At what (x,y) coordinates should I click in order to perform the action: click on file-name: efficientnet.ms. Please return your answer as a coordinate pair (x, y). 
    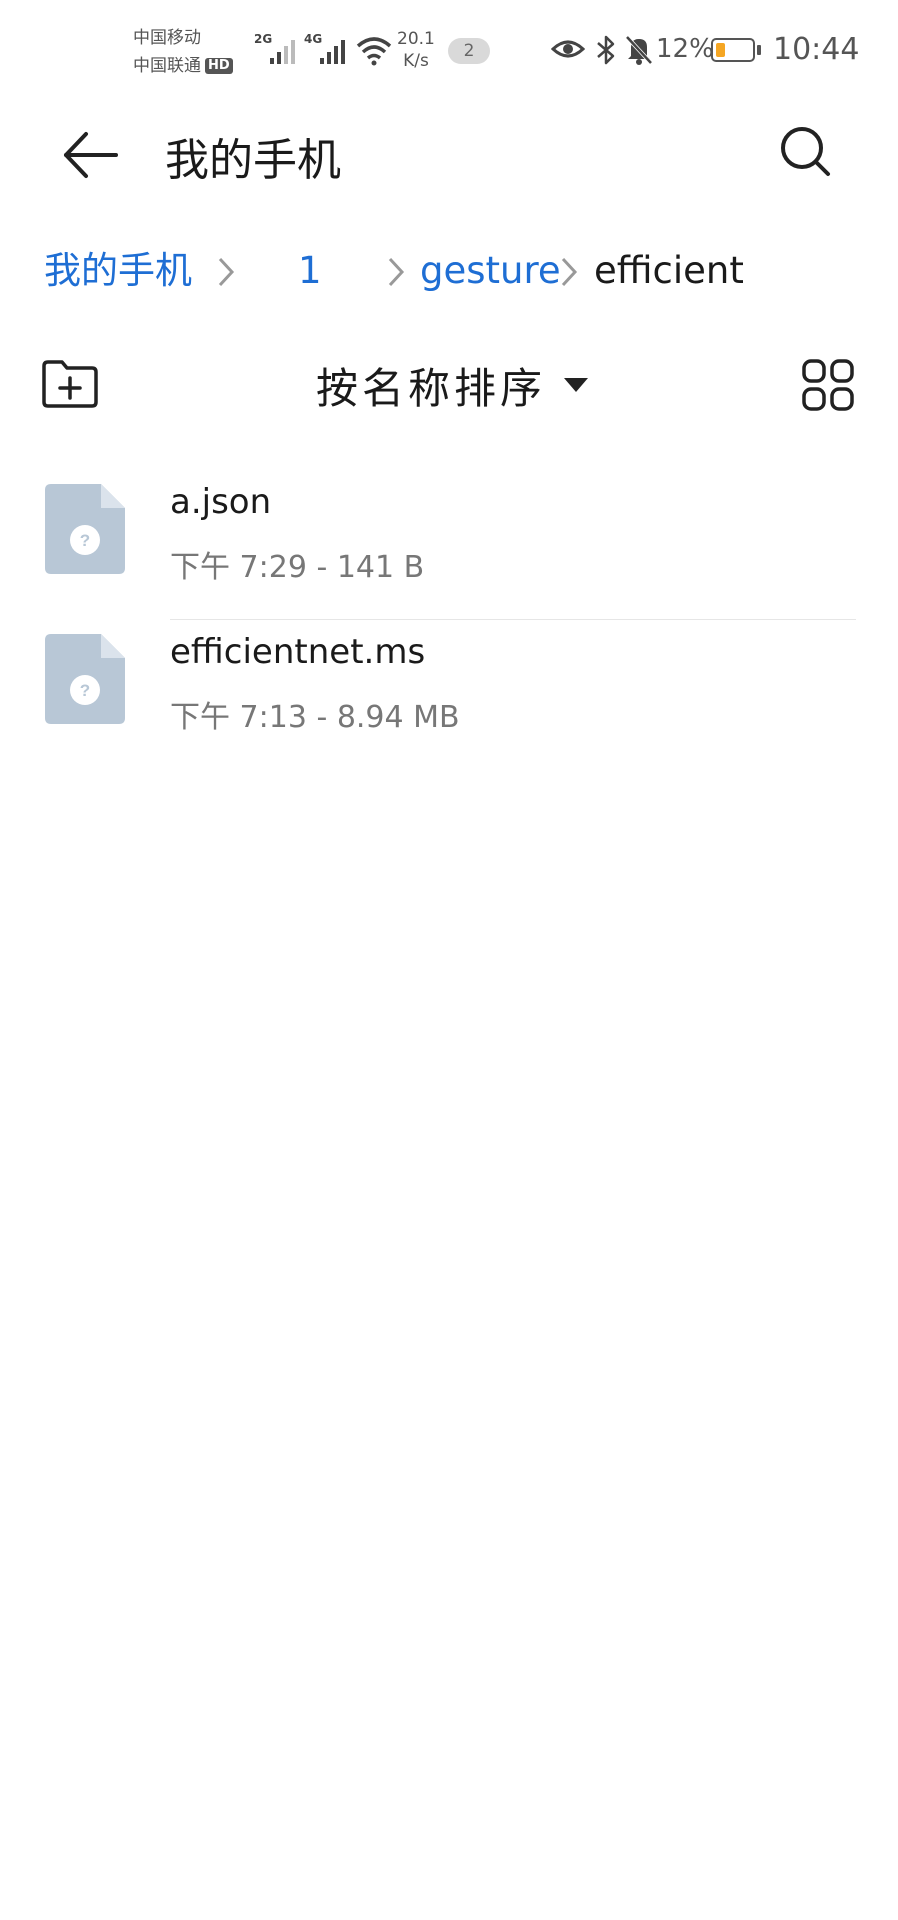
    Looking at the image, I should click on (298, 652).